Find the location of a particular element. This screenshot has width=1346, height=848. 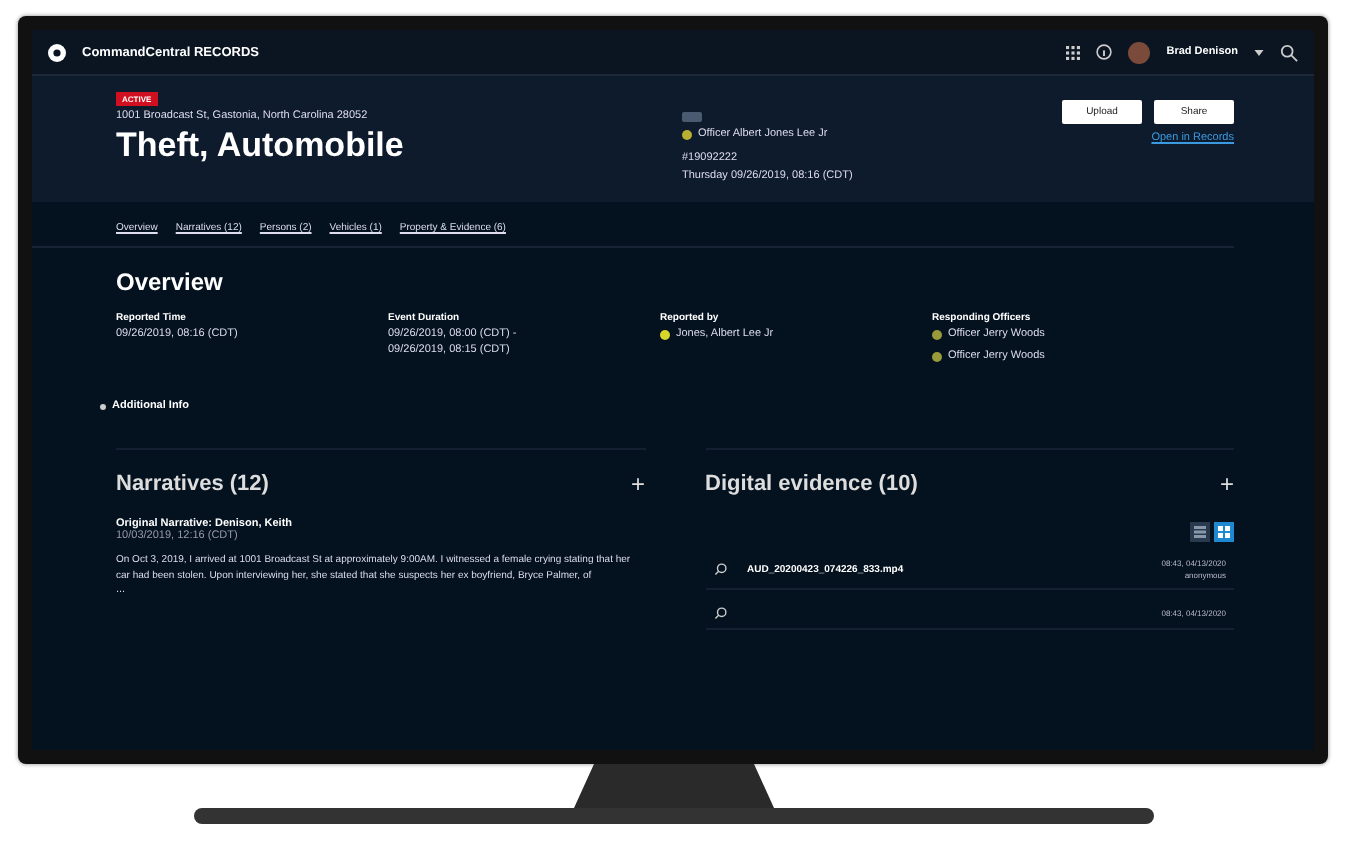

expand-icon is located at coordinates (103, 406).